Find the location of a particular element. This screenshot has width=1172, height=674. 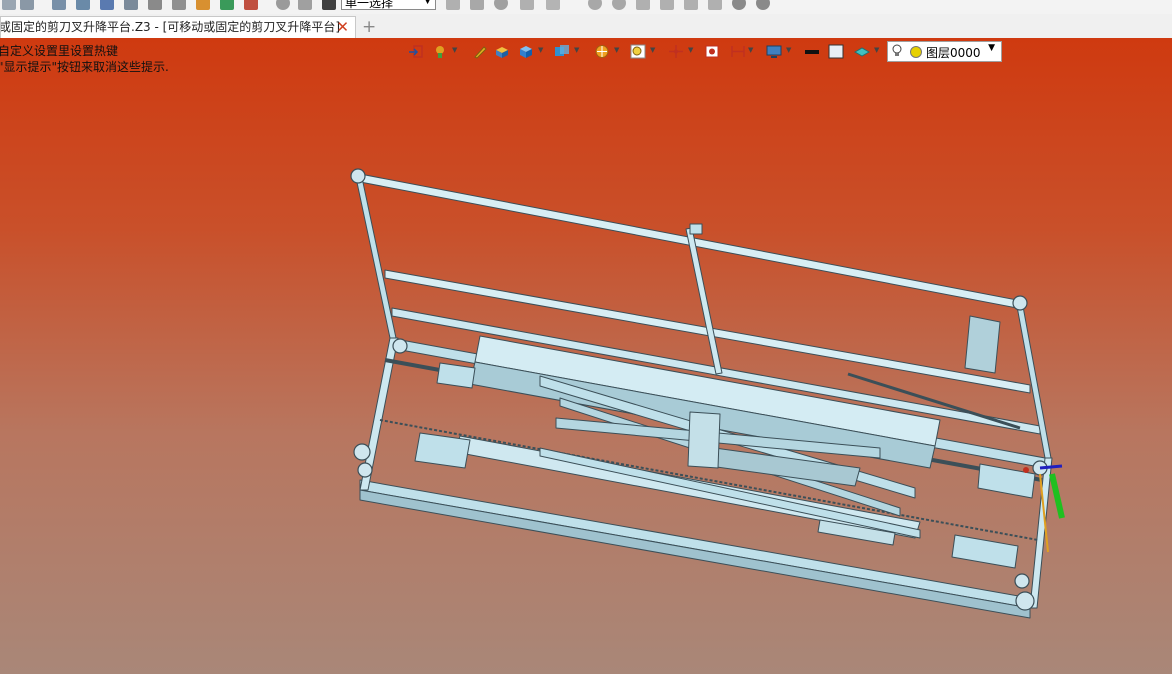

curve-icon is located at coordinates (527, 5).